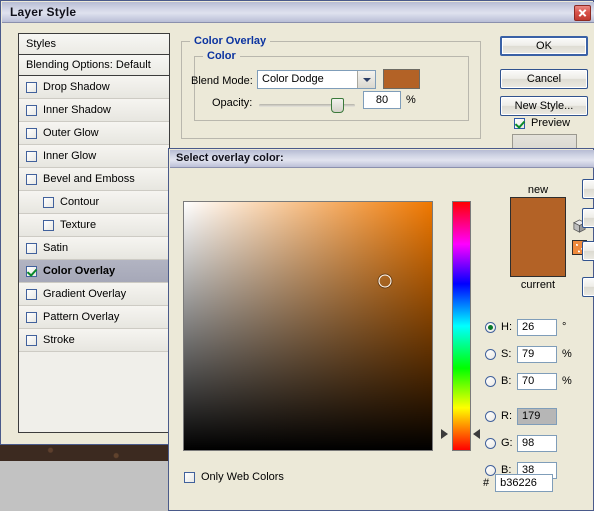 This screenshot has height=511, width=594. Describe the element at coordinates (230, 158) in the screenshot. I see `color-picker-title: Select overlay color:` at that location.